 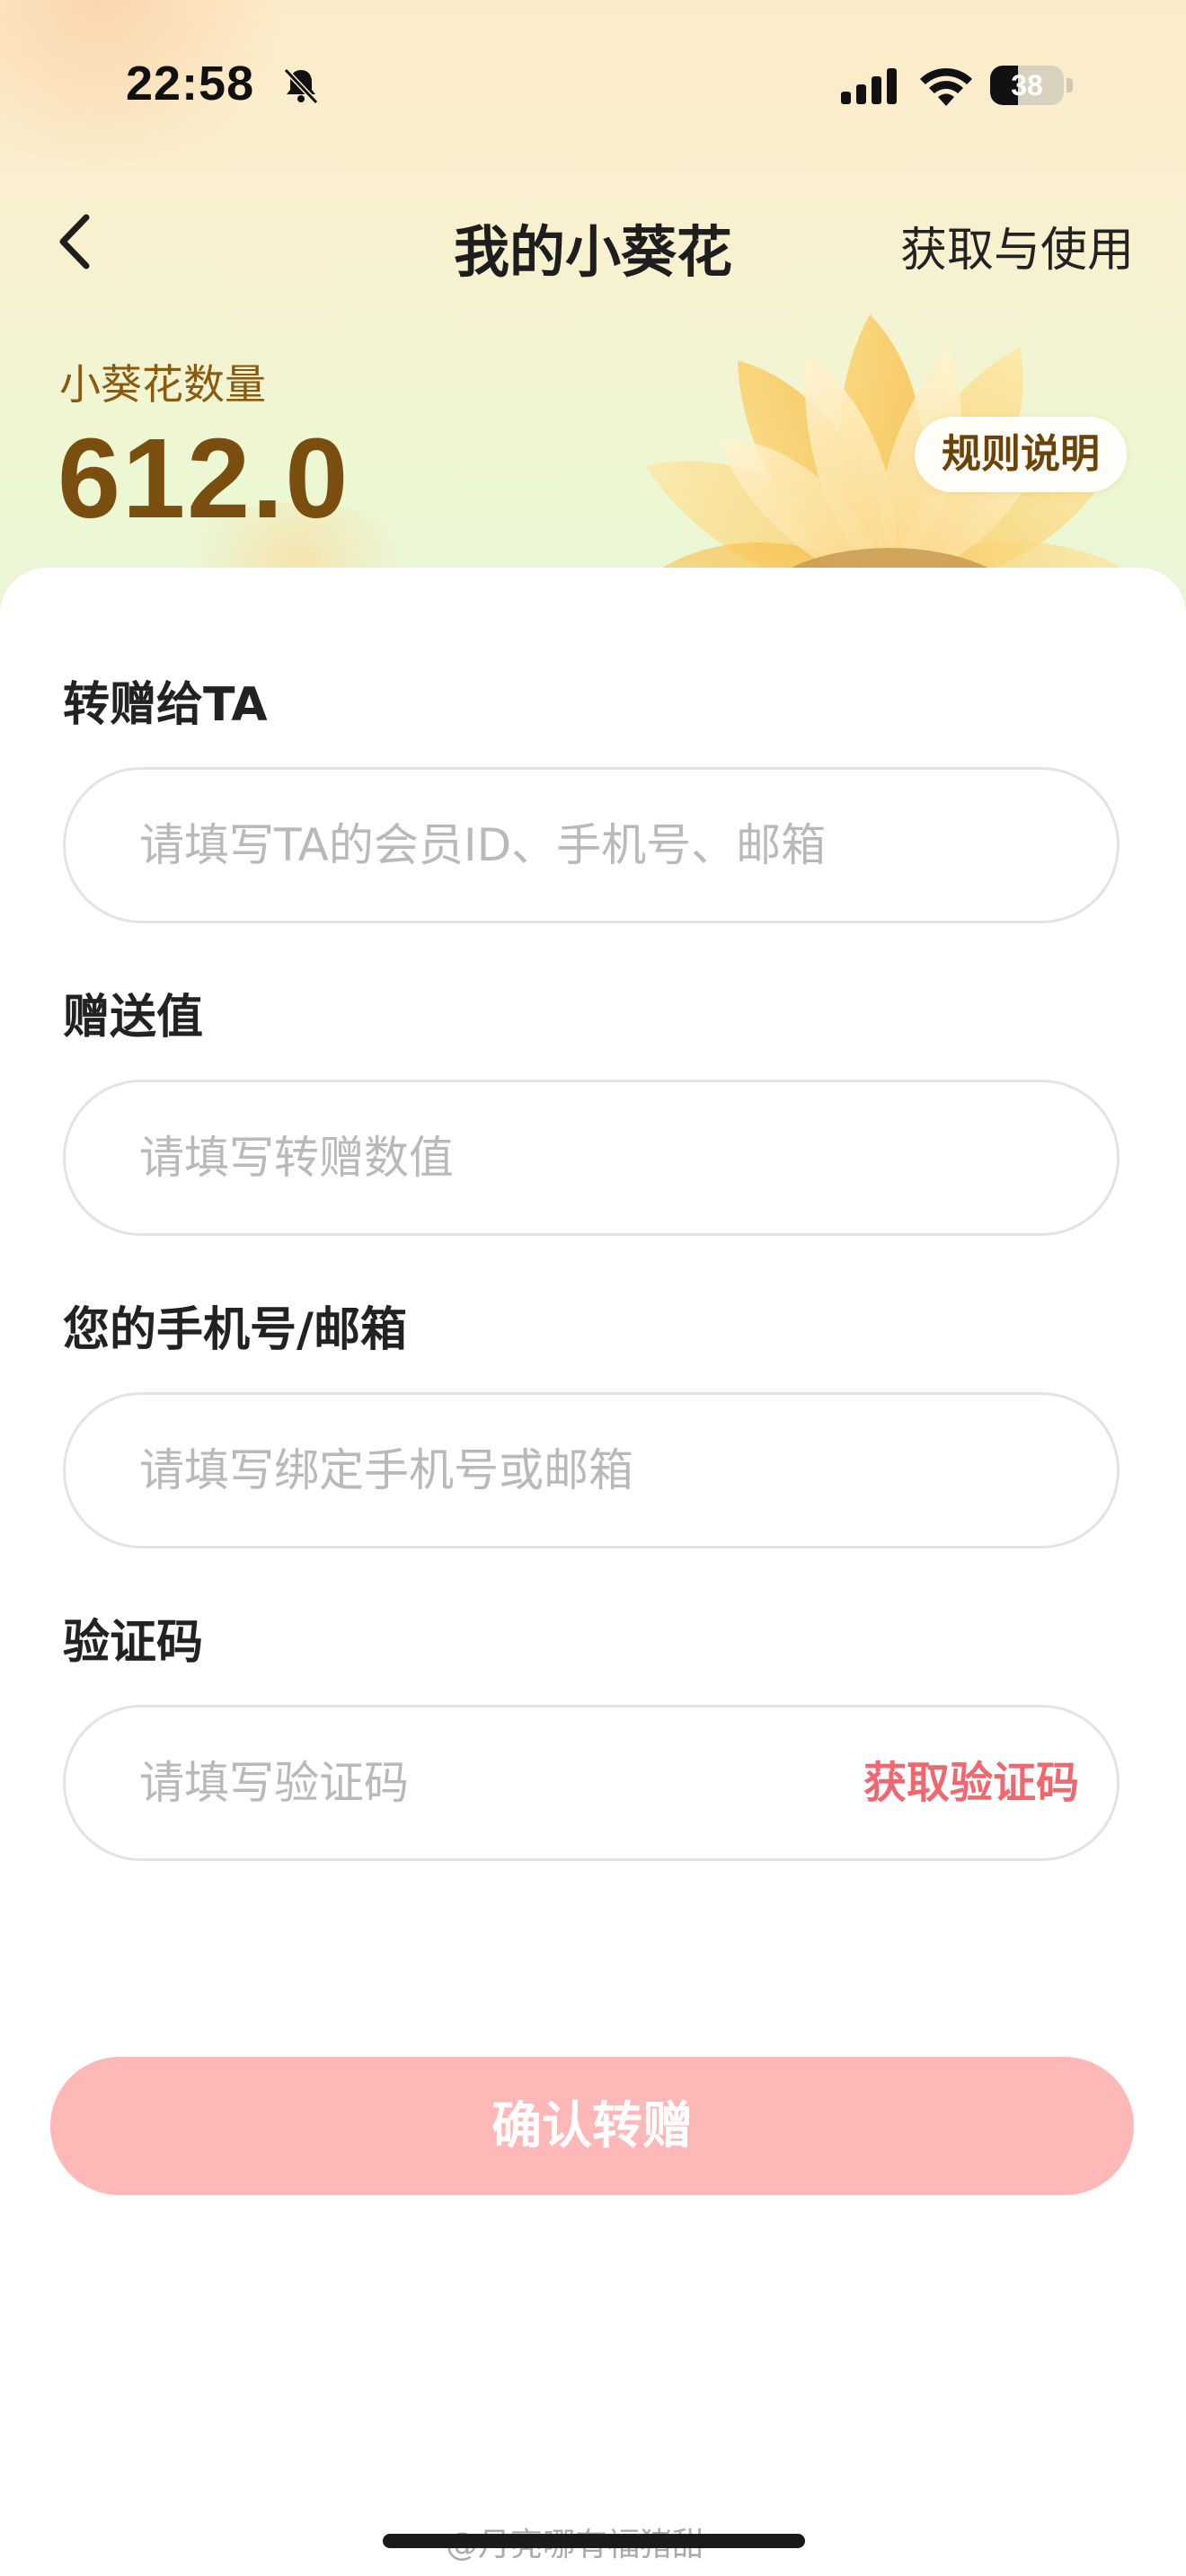 I want to click on contact-field-wrapper, so click(x=591, y=1470).